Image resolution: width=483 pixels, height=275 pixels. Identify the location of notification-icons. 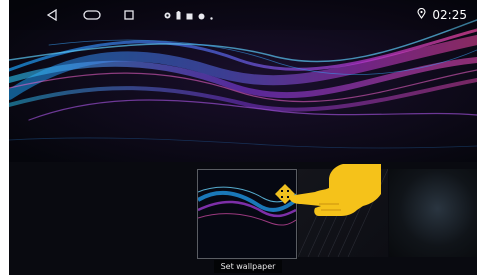
(188, 16).